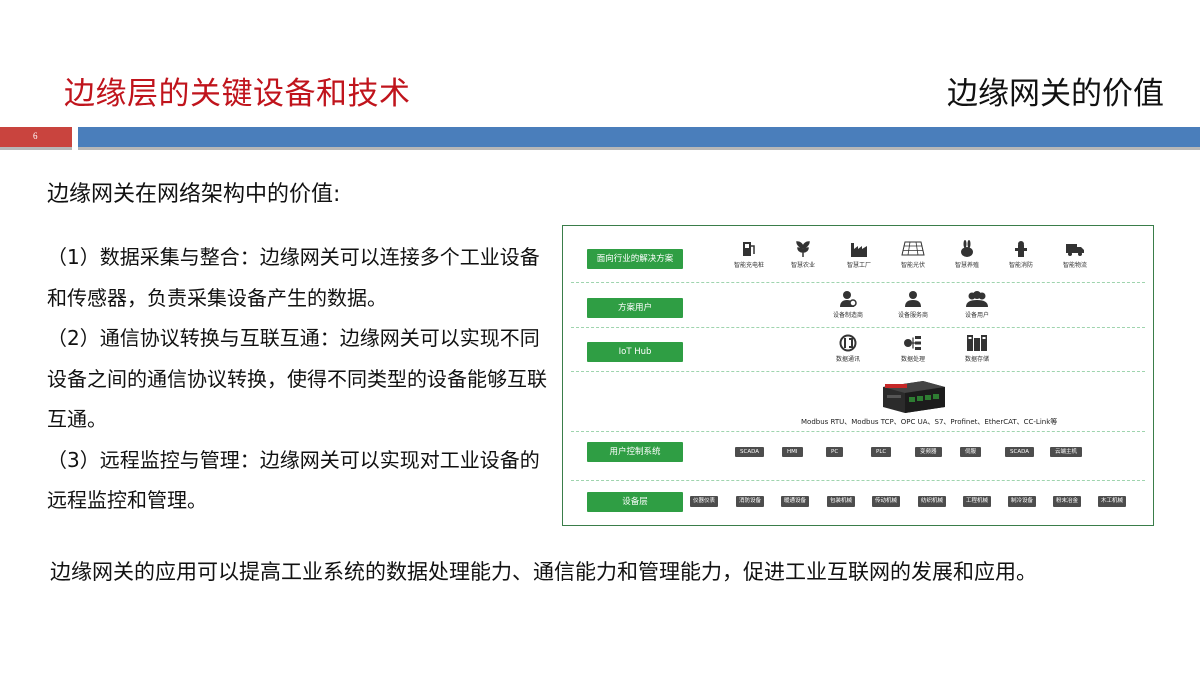 The width and height of the screenshot is (1200, 675). I want to click on industry-label: 智能充电桩, so click(748, 265).